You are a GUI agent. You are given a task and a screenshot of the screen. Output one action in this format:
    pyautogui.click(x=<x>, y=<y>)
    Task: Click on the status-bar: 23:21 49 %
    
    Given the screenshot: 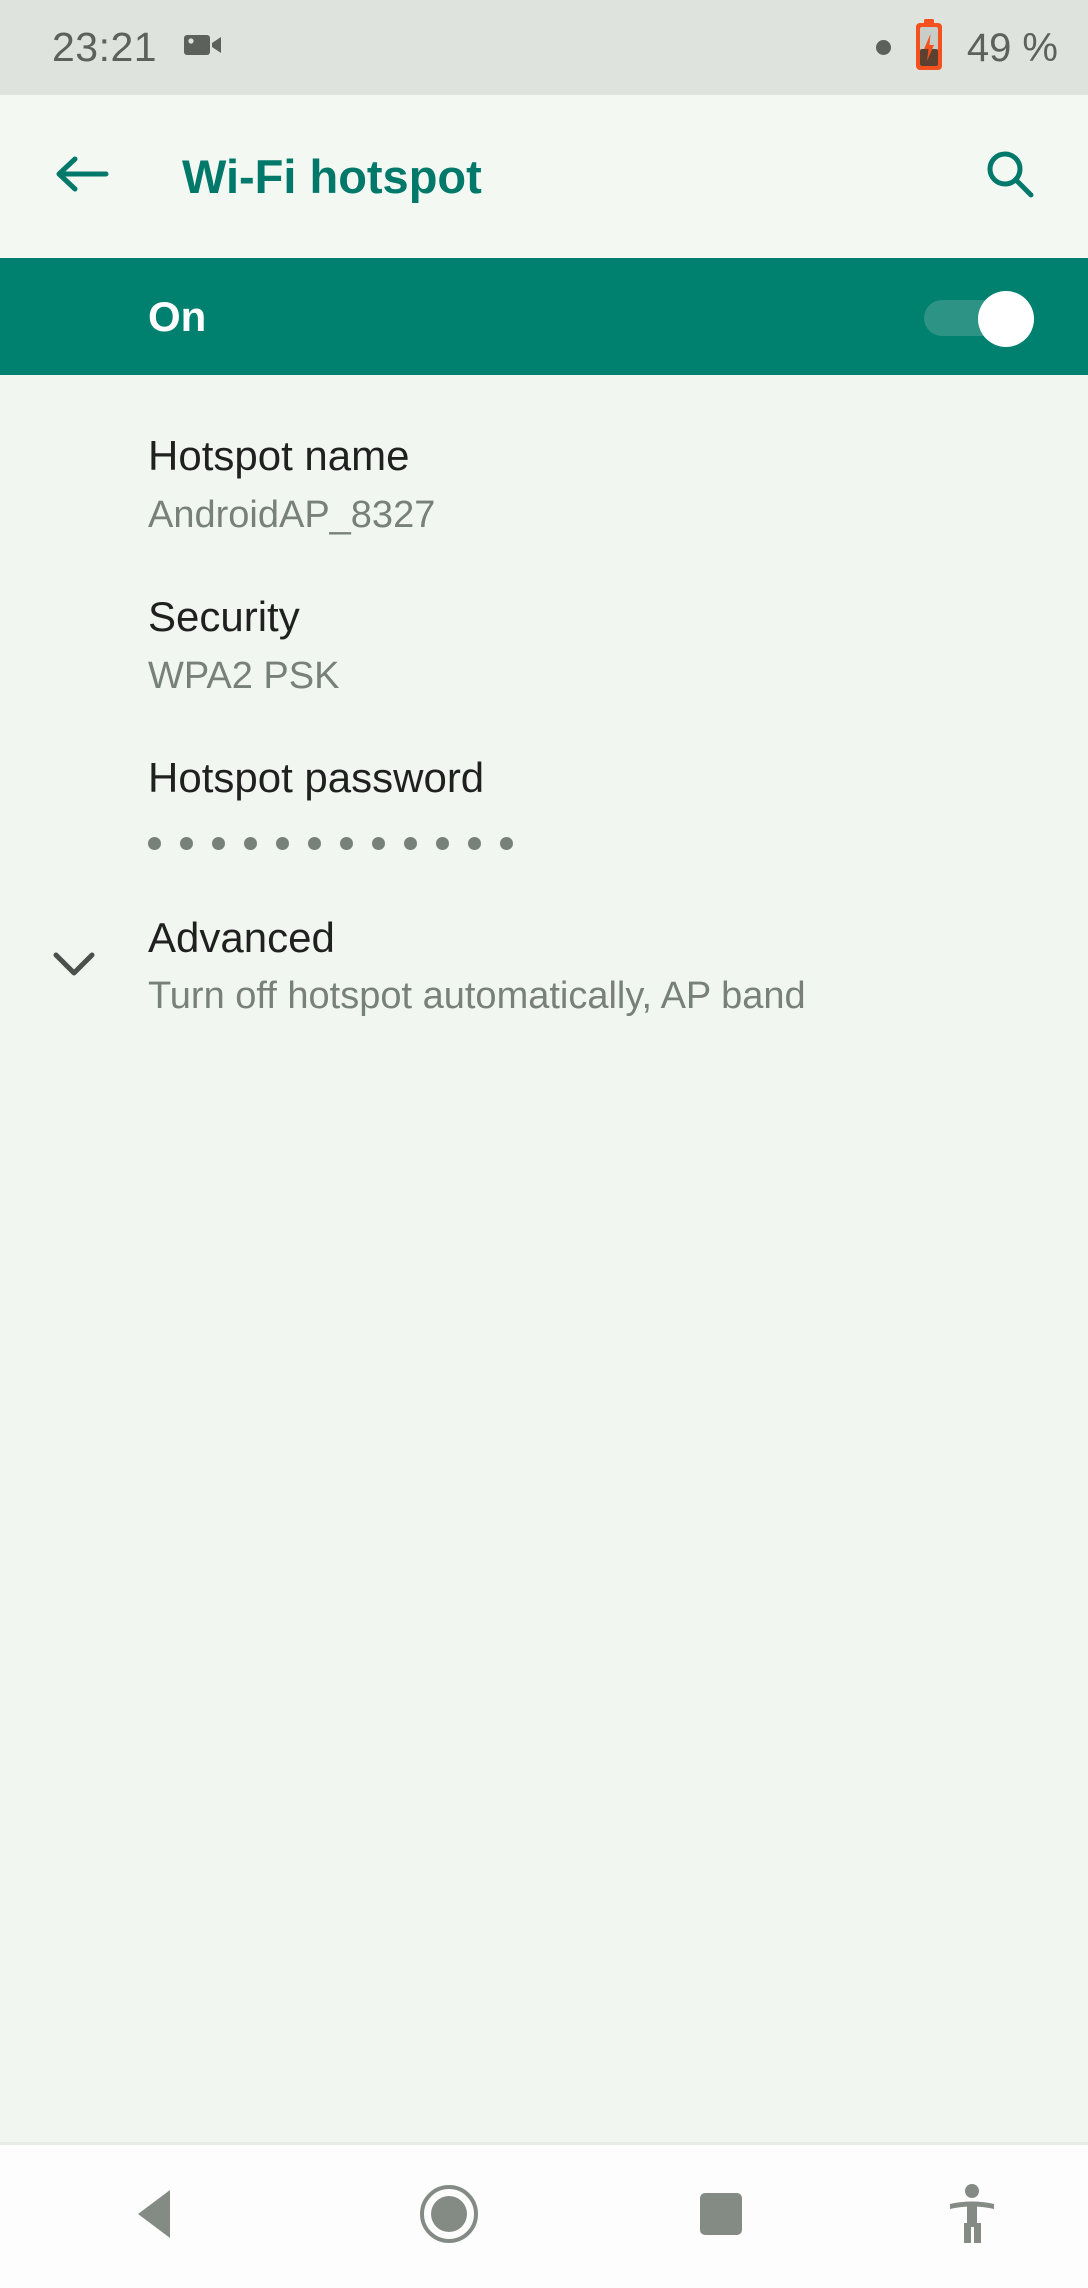 What is the action you would take?
    pyautogui.click(x=544, y=47)
    